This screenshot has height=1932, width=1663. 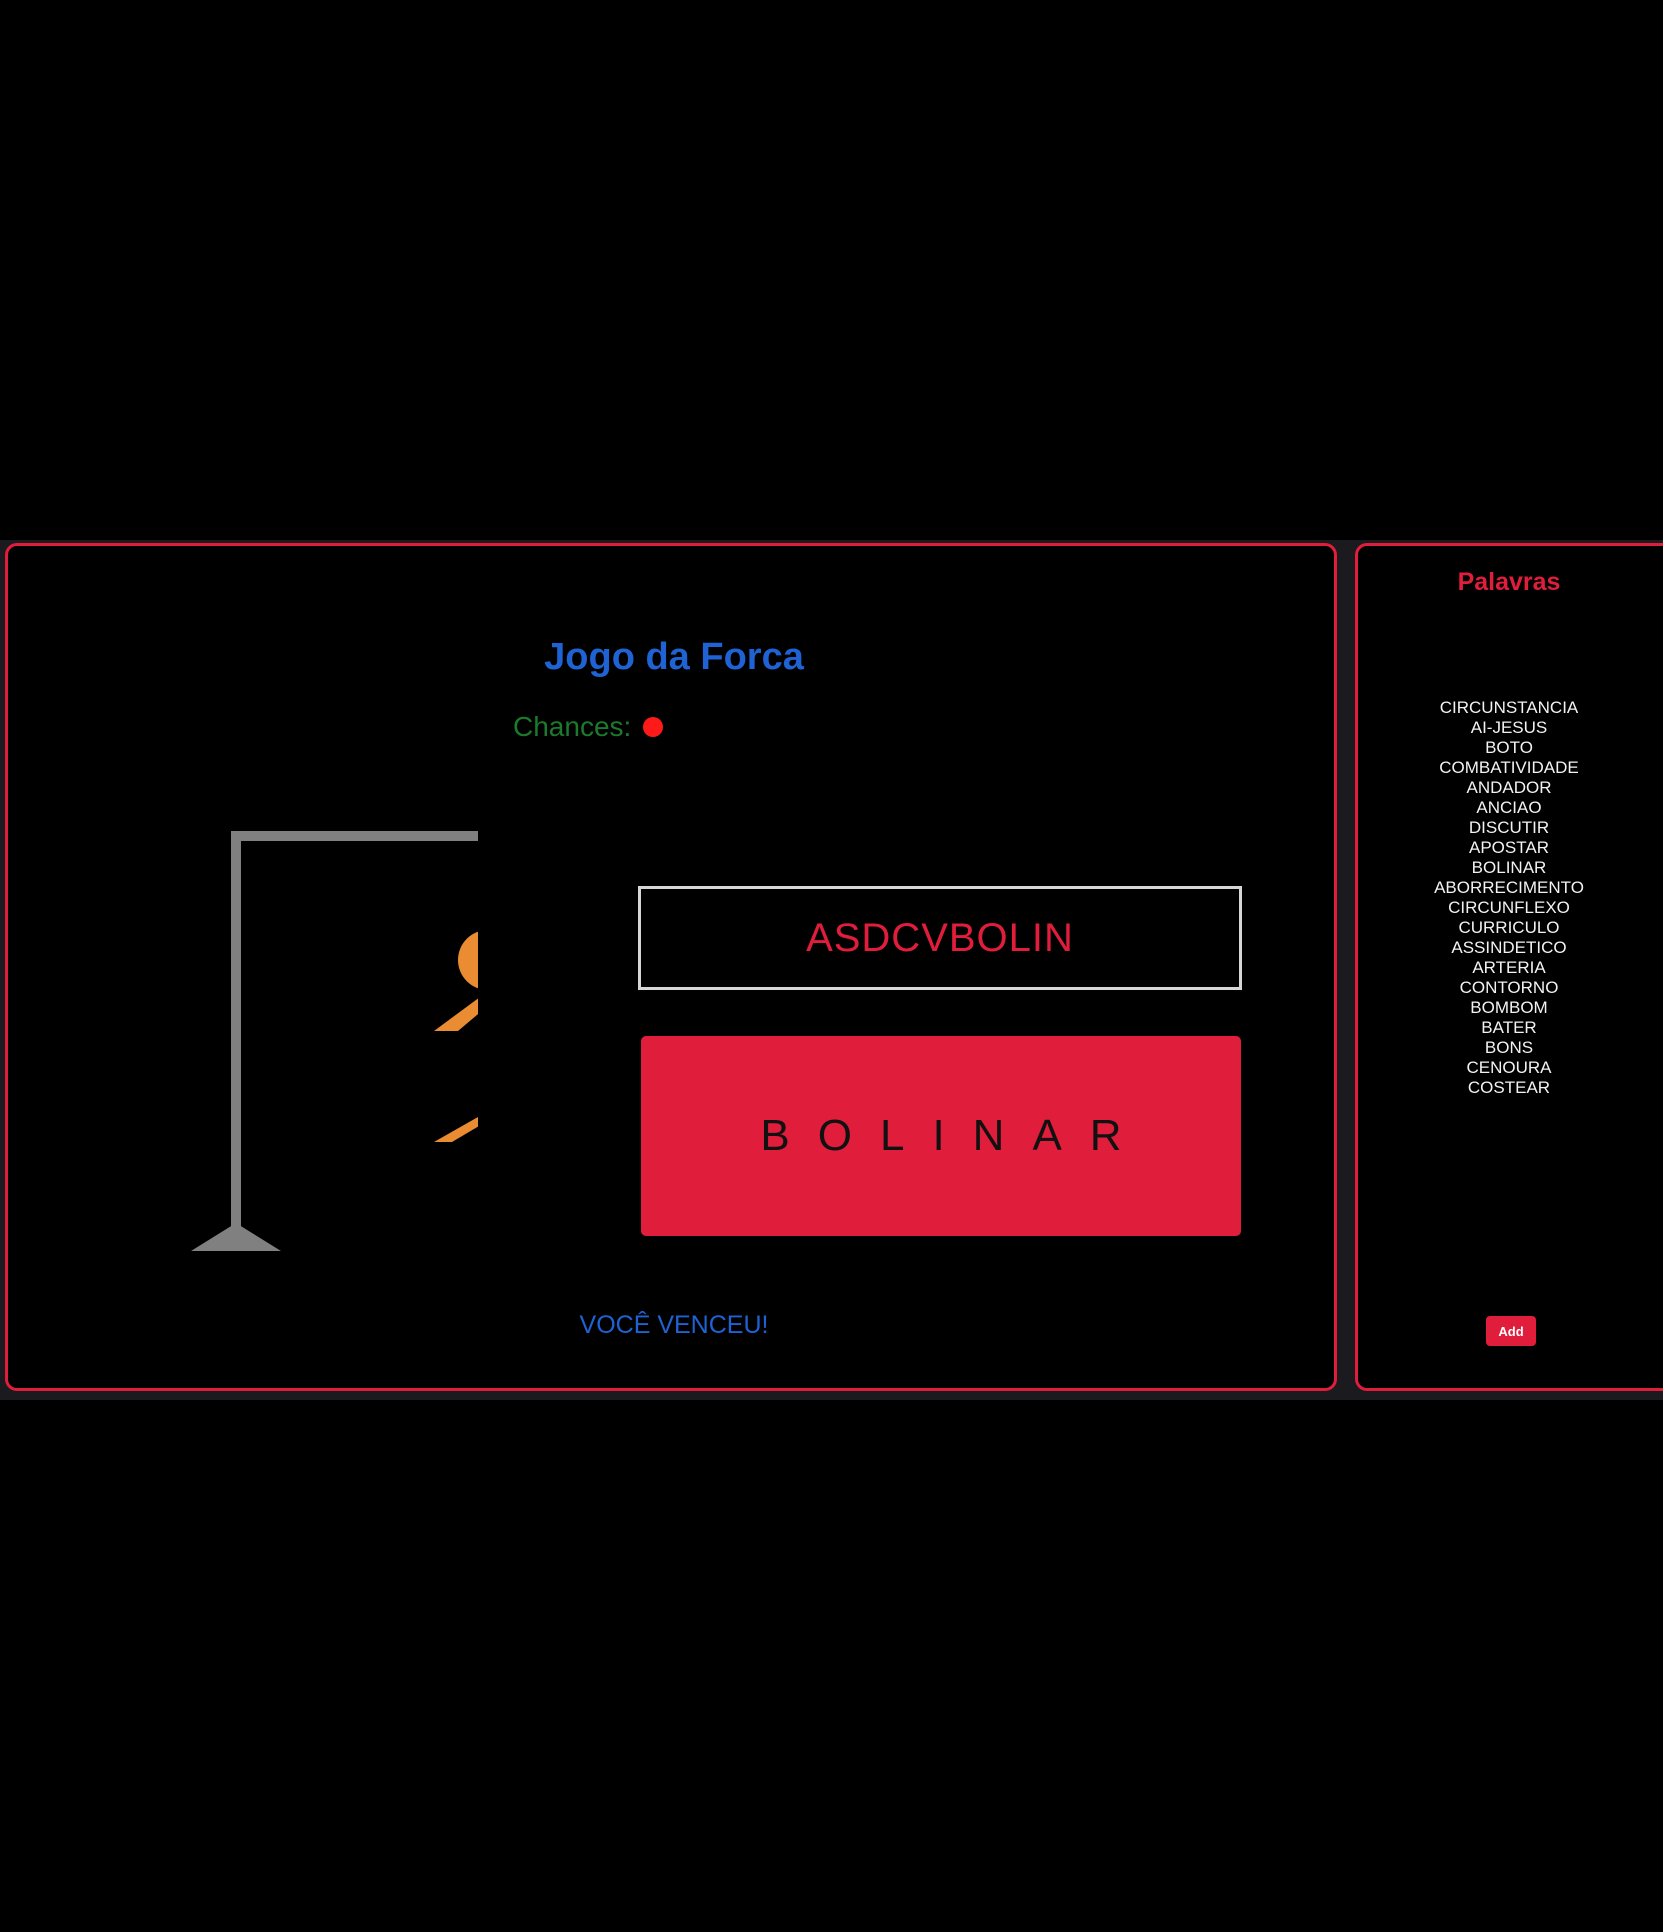 I want to click on game-title: Jogo da Forca, so click(x=674, y=657).